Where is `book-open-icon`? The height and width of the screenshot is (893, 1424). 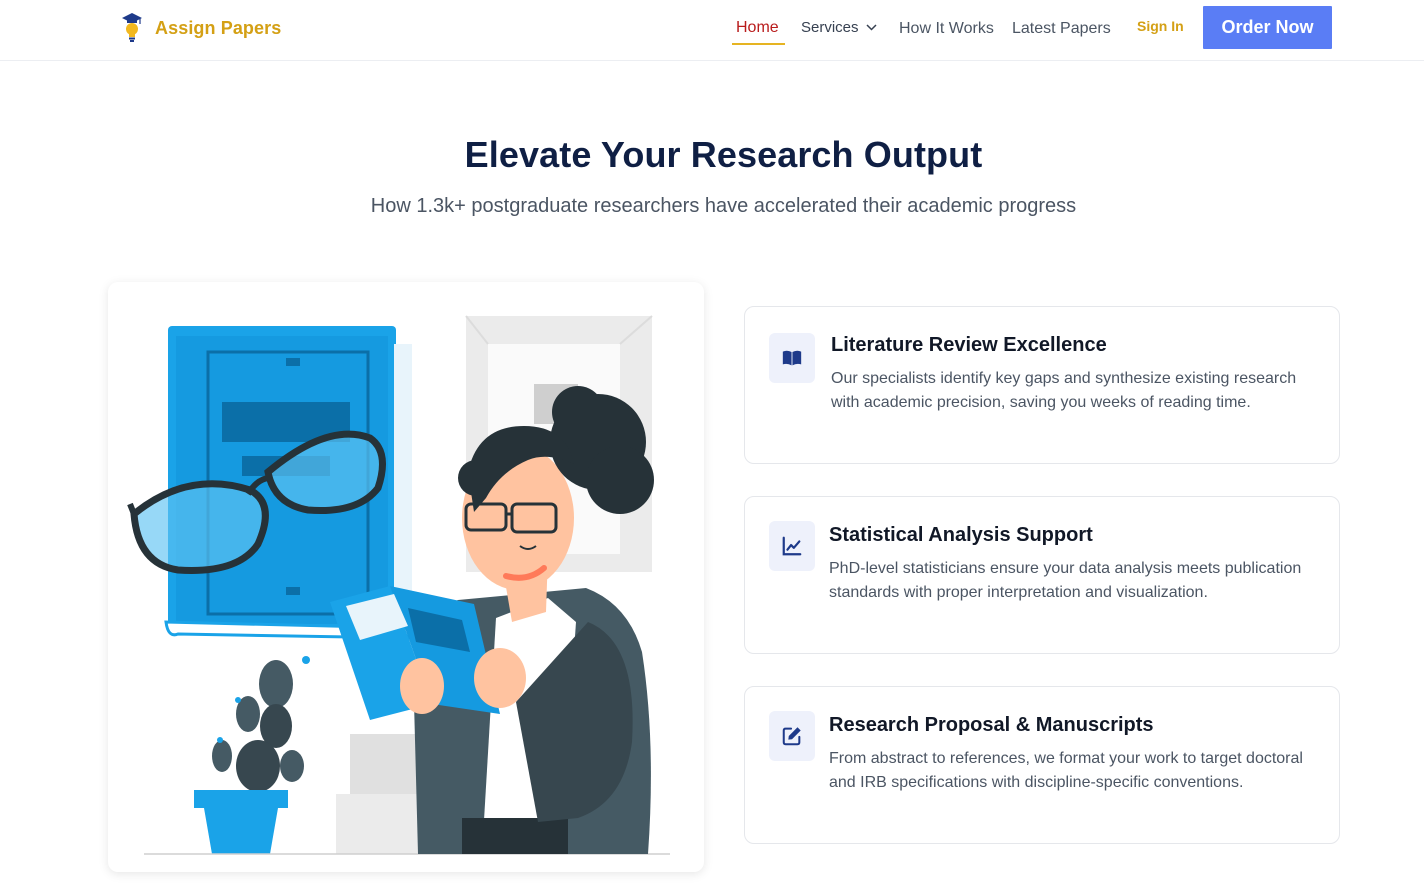 book-open-icon is located at coordinates (792, 358).